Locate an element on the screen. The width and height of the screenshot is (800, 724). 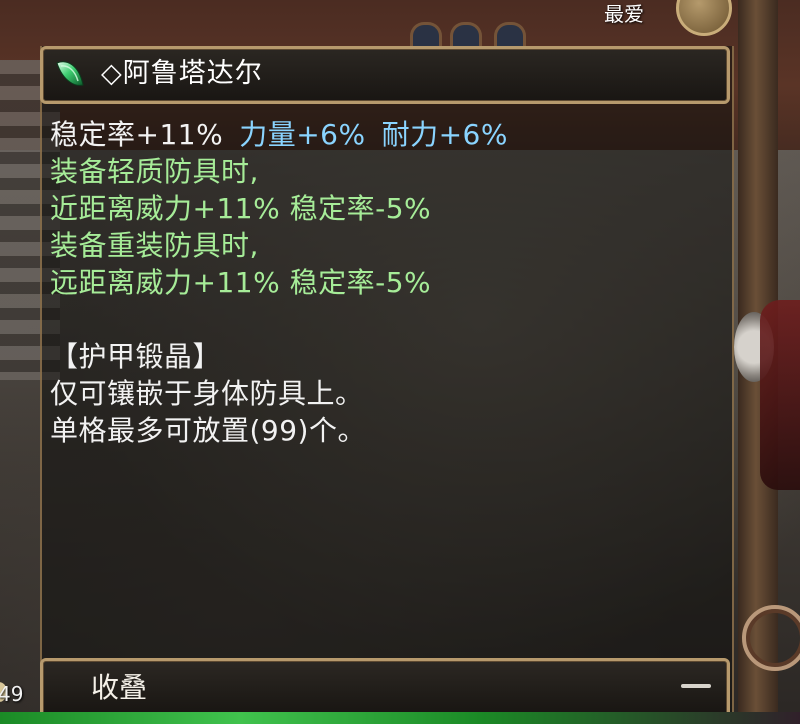
minus-icon is located at coordinates (696, 686).